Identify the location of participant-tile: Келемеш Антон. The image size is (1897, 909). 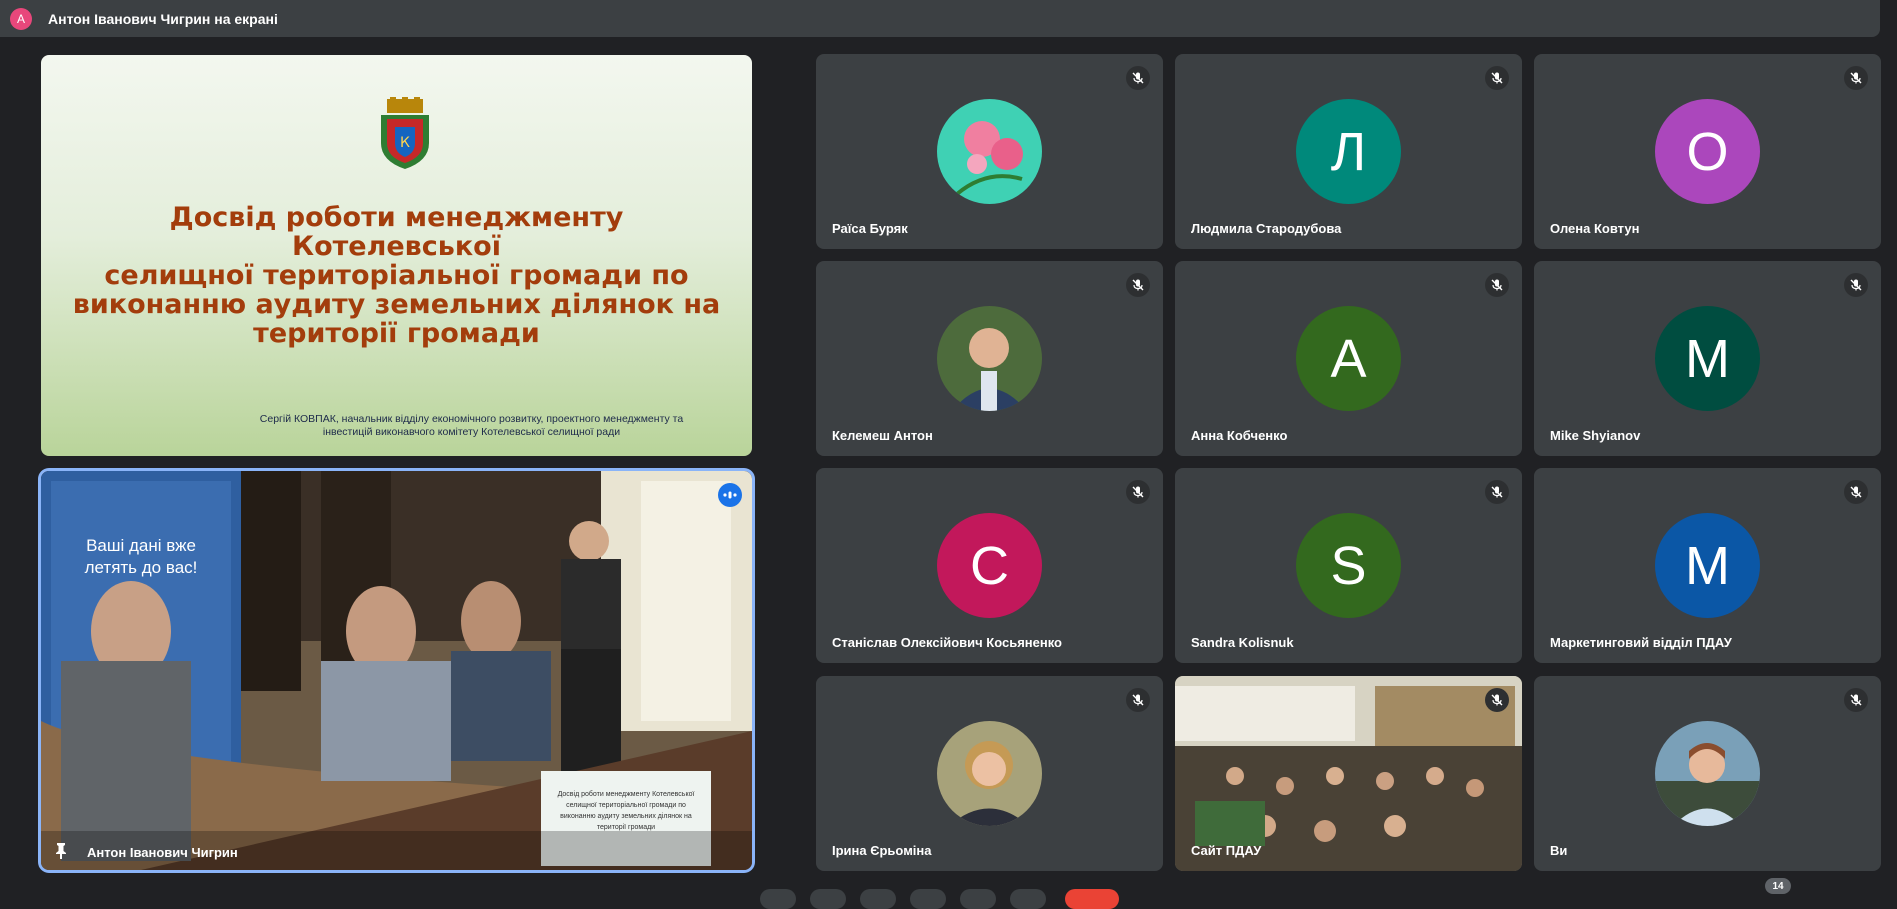
(989, 358).